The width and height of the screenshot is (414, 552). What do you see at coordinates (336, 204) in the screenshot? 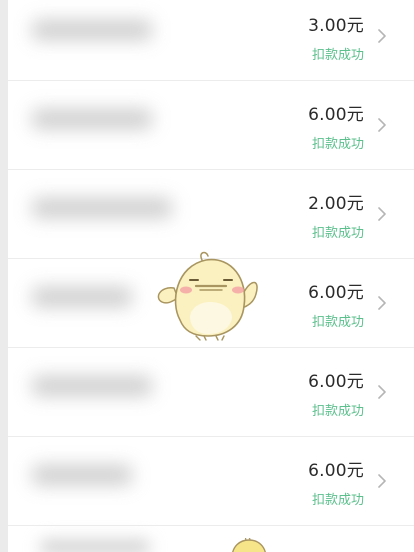
I see `transaction-amount: 2.00元` at bounding box center [336, 204].